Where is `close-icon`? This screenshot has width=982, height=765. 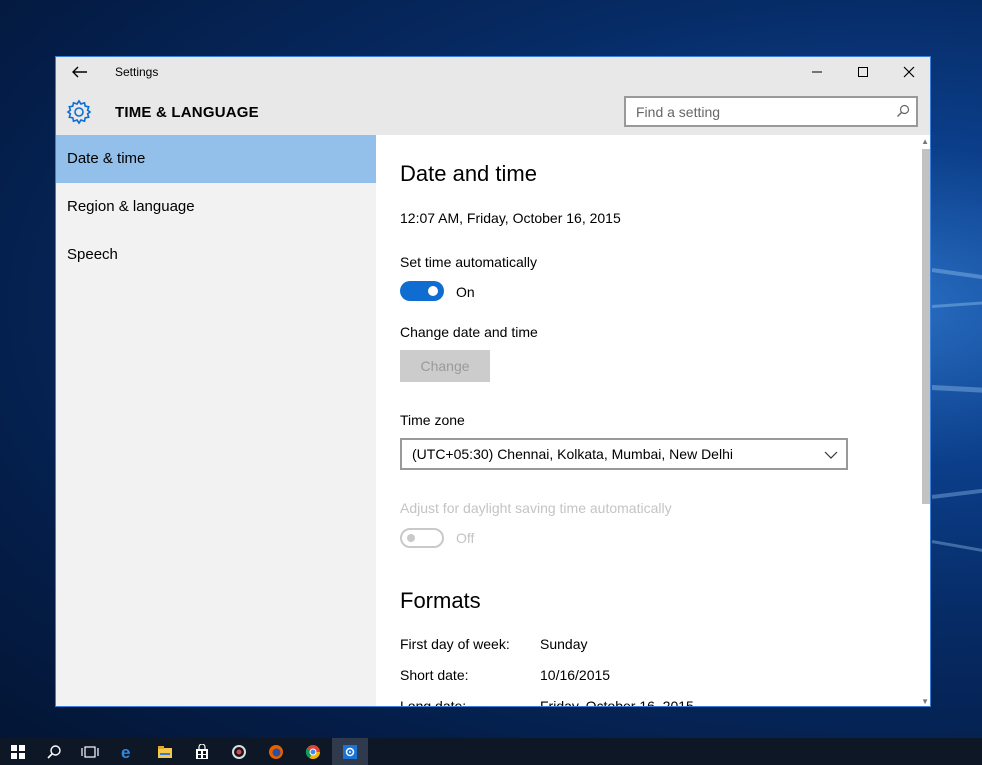 close-icon is located at coordinates (909, 72).